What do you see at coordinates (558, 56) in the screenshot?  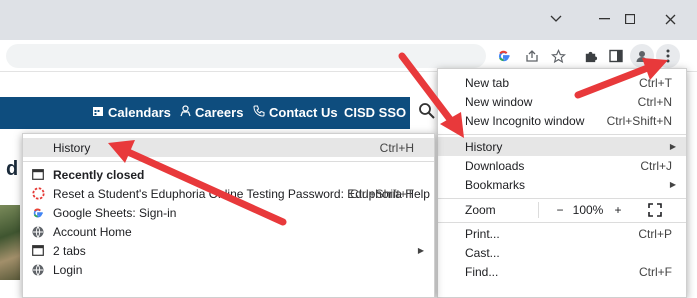 I see `bookmark-star-icon` at bounding box center [558, 56].